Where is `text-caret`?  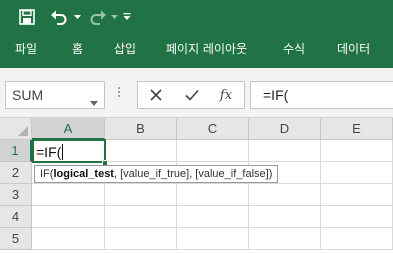
text-caret is located at coordinates (62, 152).